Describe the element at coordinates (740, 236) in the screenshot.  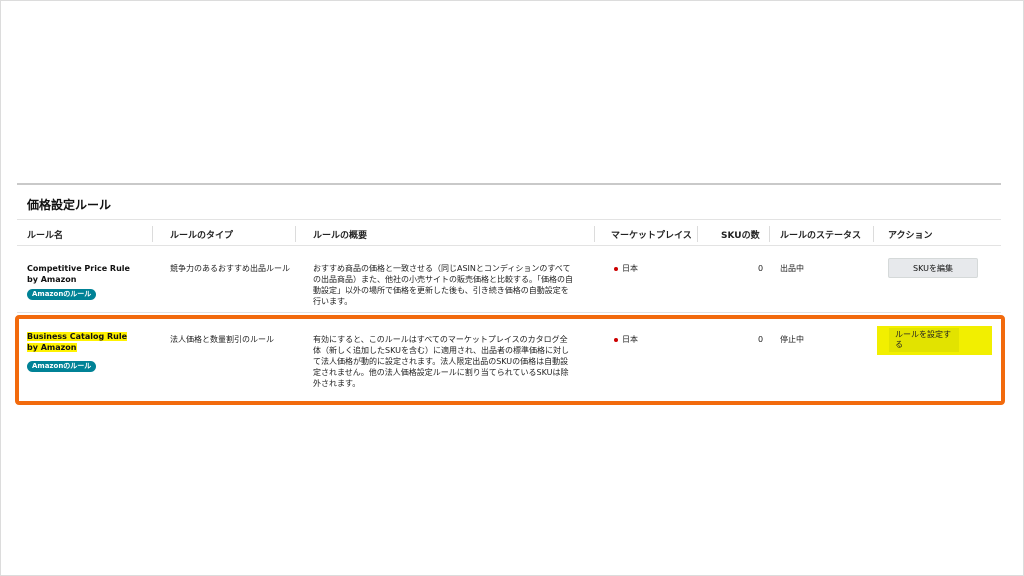
I see `header-sku-count: SKUの数` at that location.